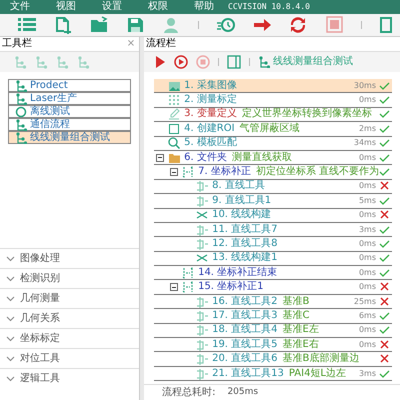  Describe the element at coordinates (132, 44) in the screenshot. I see `close-button: ×` at that location.